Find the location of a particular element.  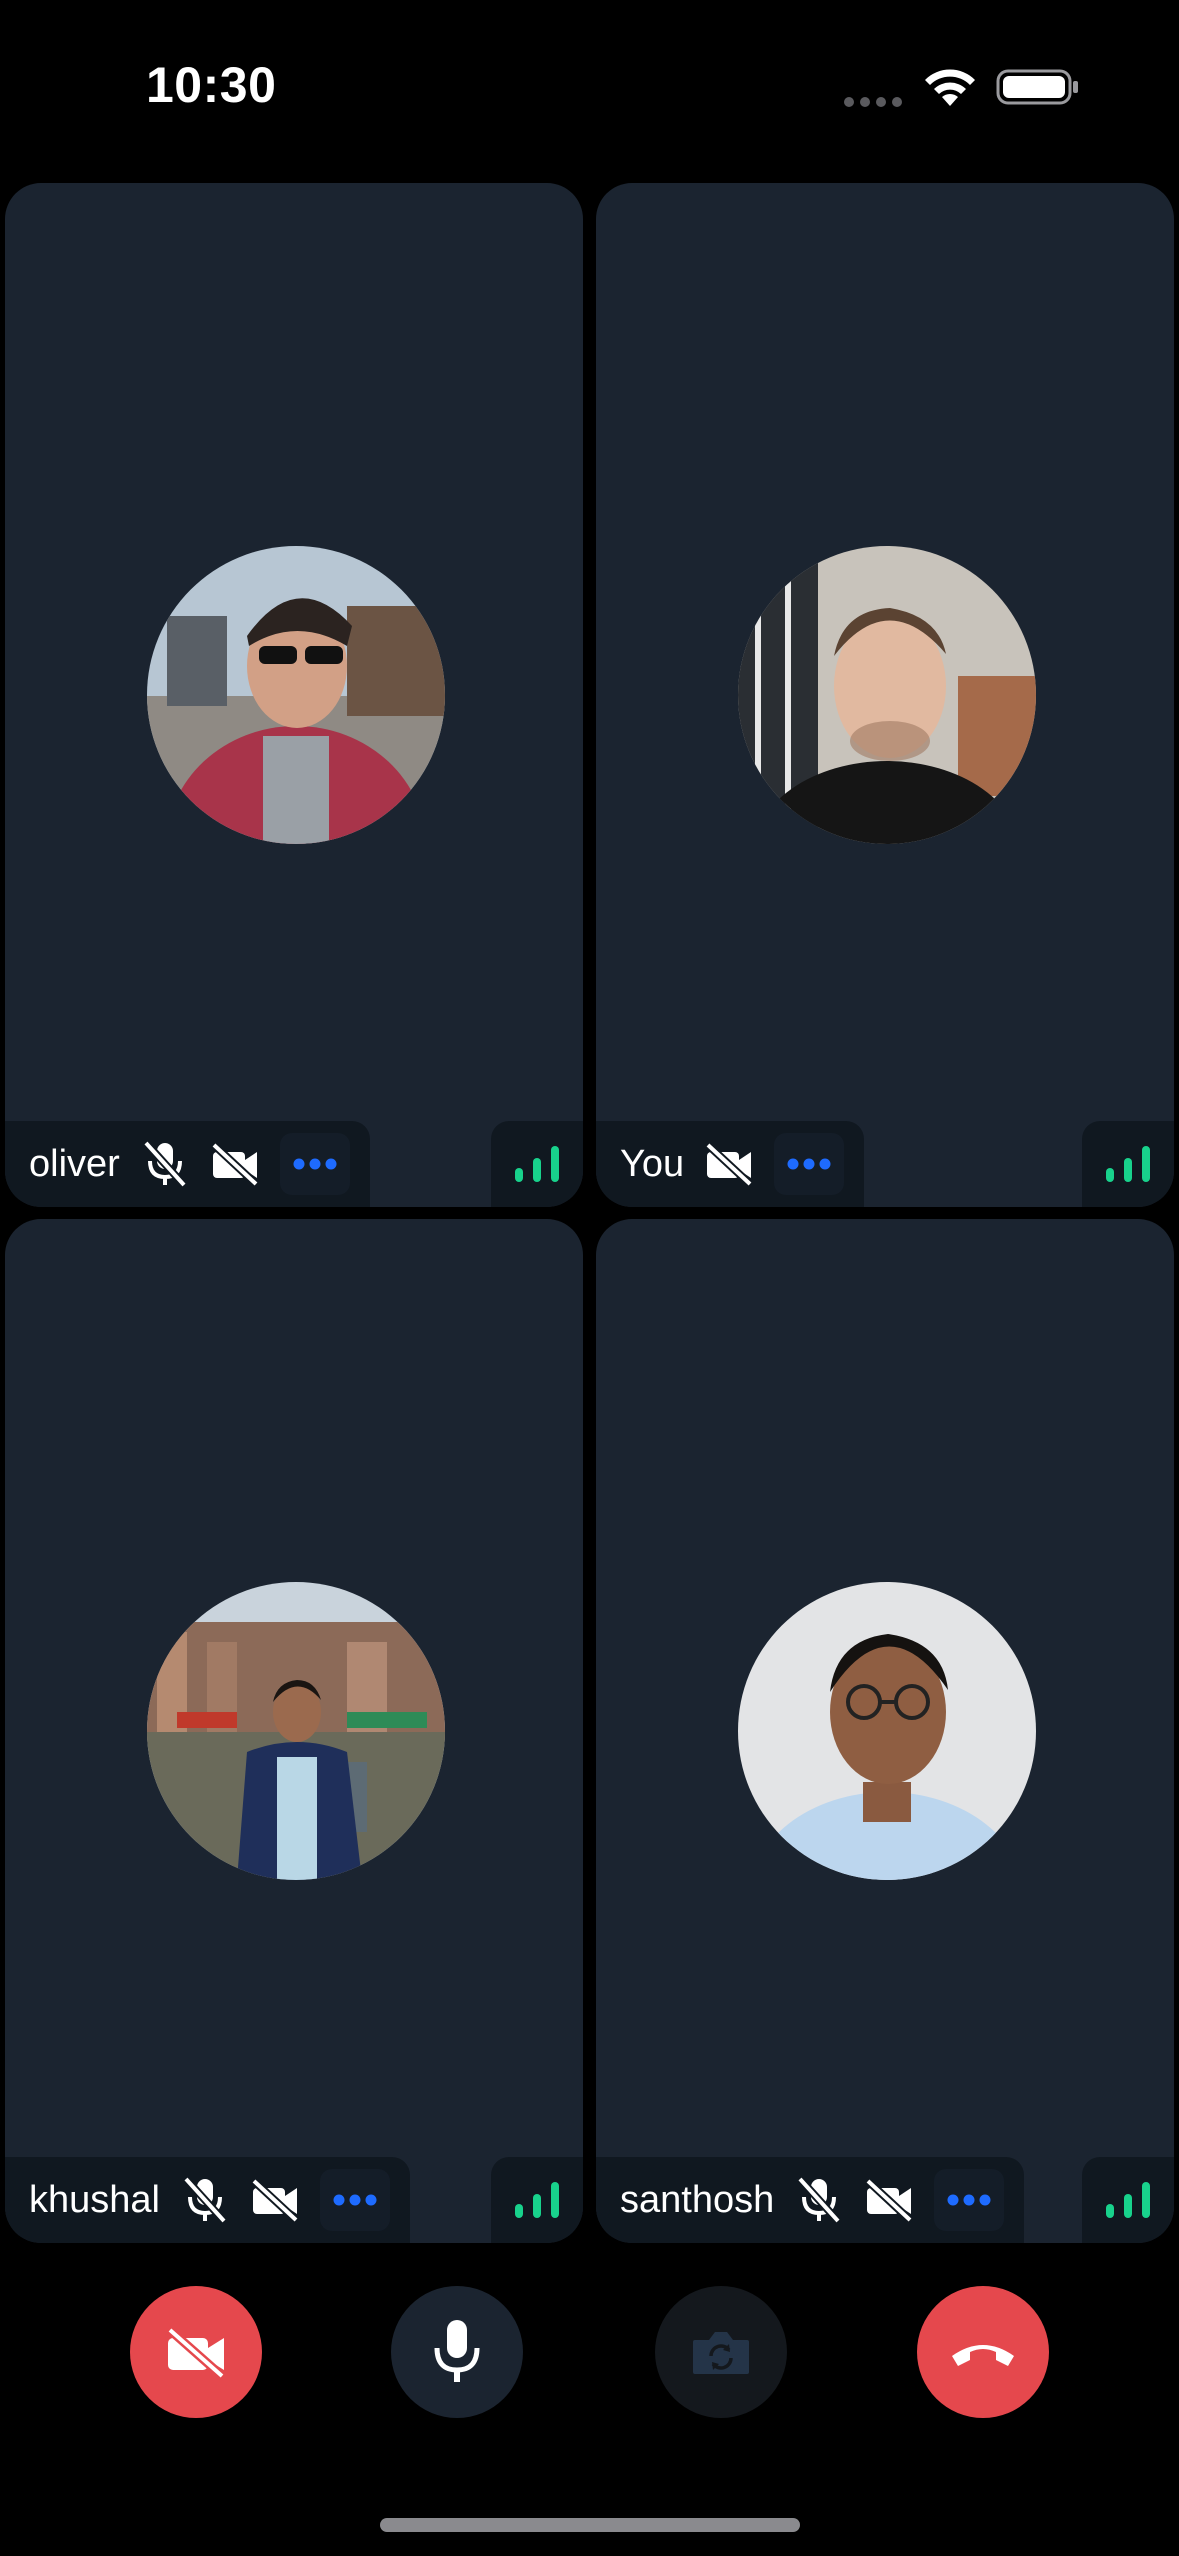

participant-name-bar: You is located at coordinates (730, 1164).